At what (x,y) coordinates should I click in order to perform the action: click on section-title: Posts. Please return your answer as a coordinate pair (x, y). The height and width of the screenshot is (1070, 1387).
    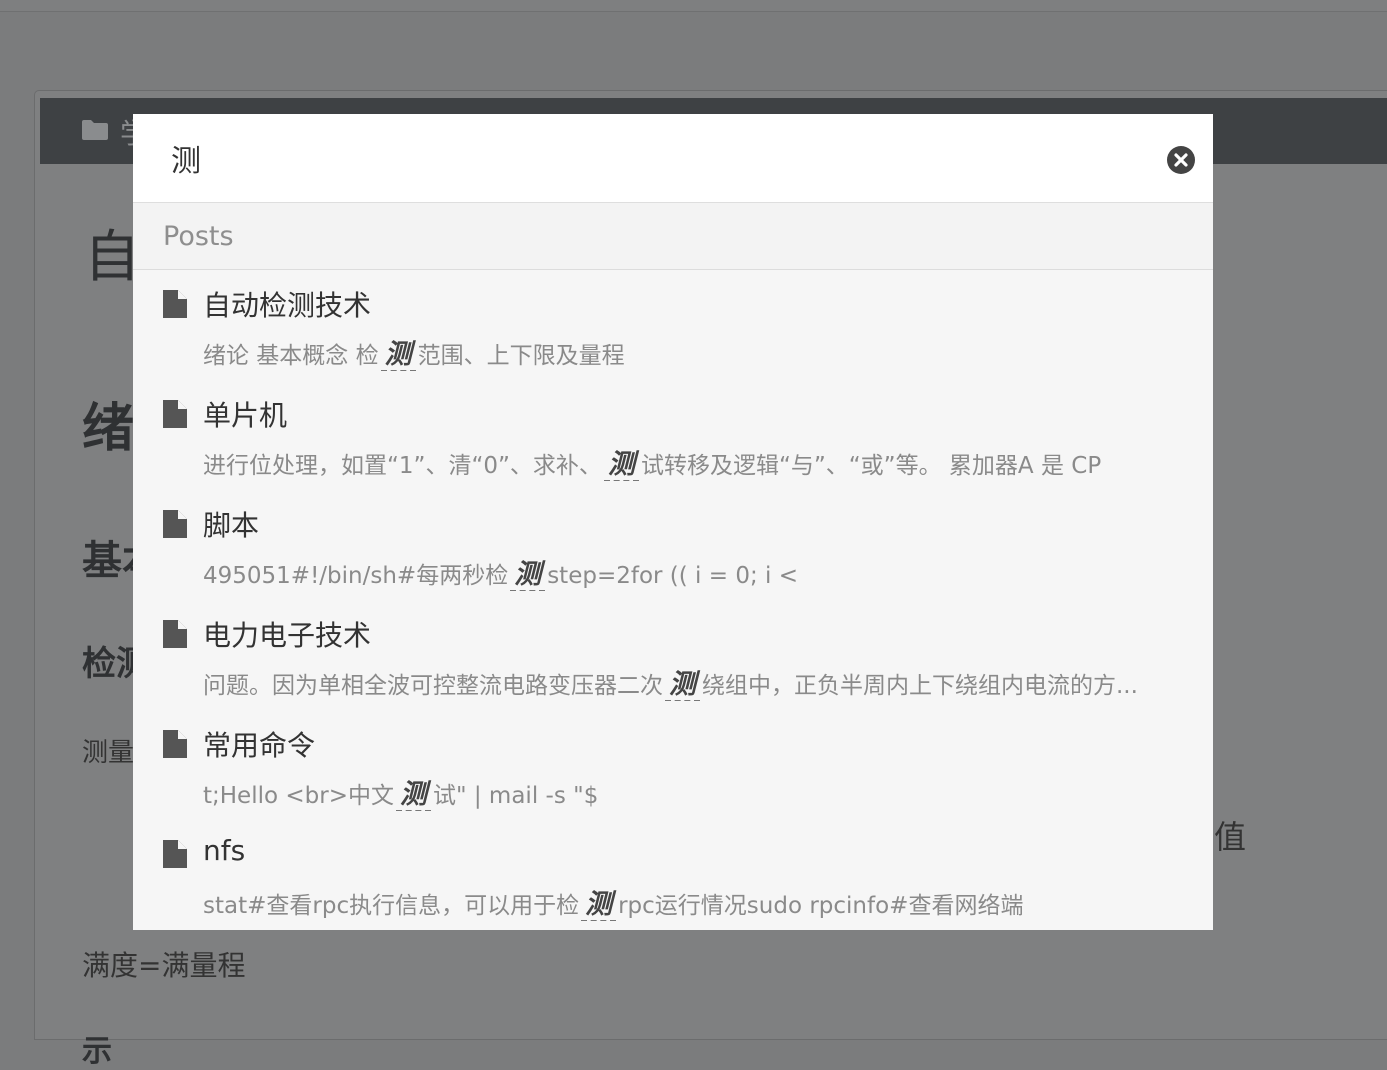
    Looking at the image, I should click on (198, 236).